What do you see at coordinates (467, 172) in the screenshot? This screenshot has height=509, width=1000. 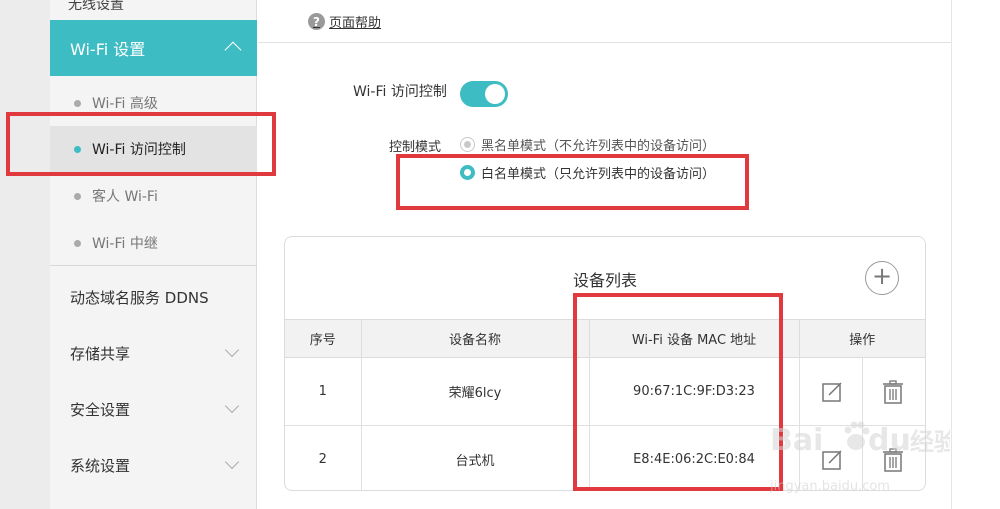 I see `radio-checked-icon` at bounding box center [467, 172].